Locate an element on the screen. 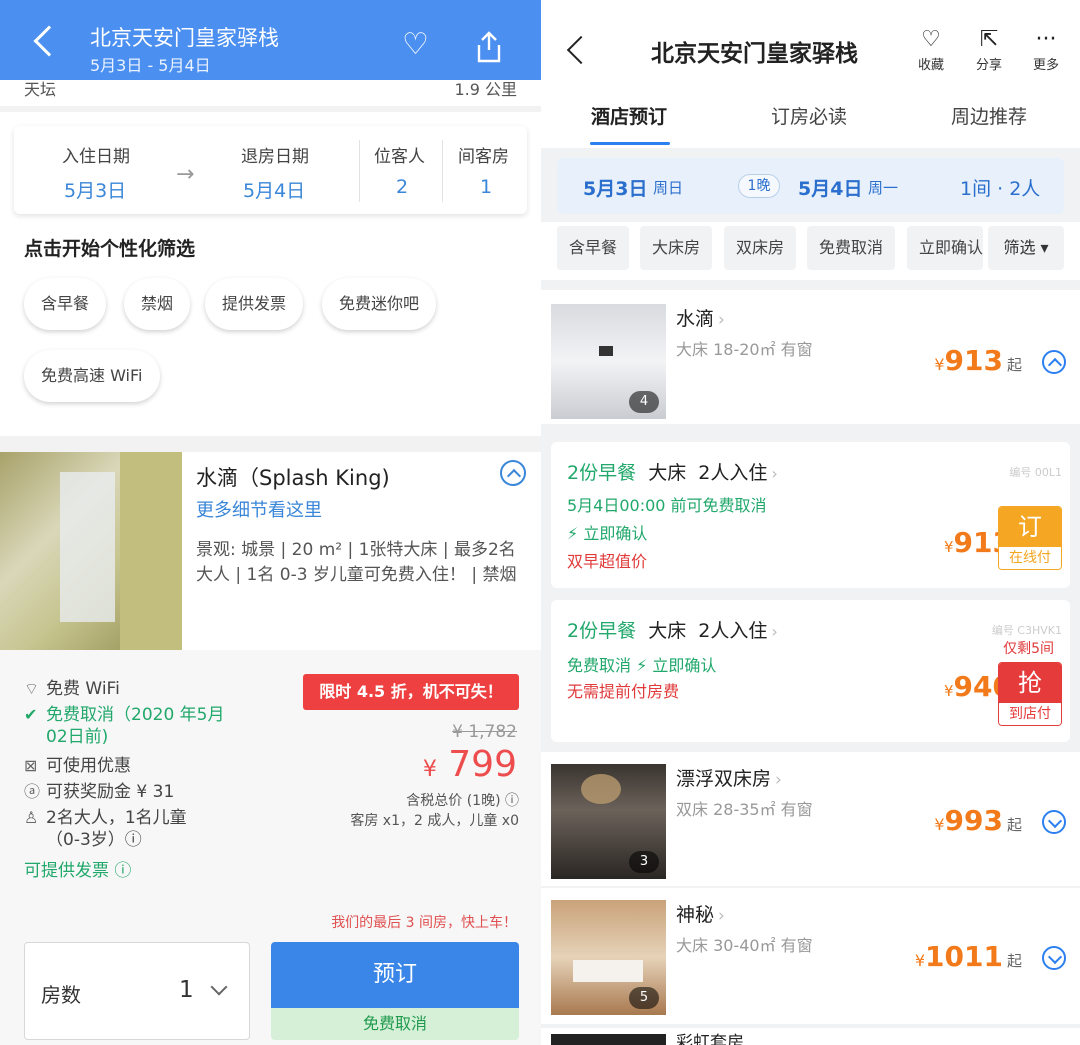 The height and width of the screenshot is (1045, 1080). tab-nearby: 周边推荐 is located at coordinates (989, 115).